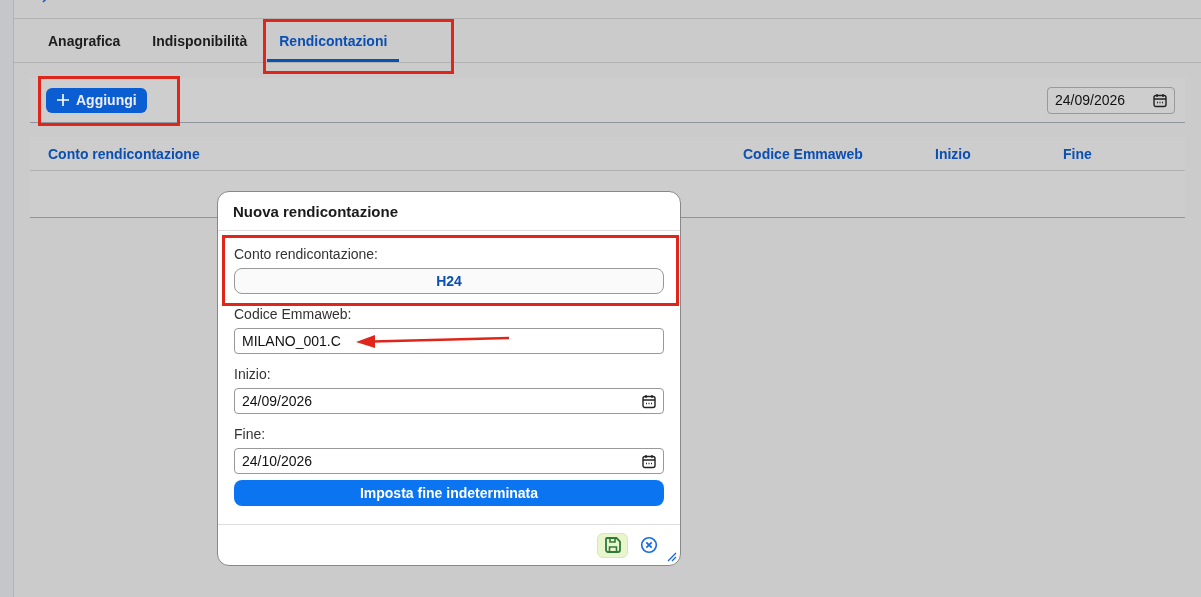 This screenshot has height=597, width=1201. What do you see at coordinates (449, 493) in the screenshot?
I see `set-indefinite-end-button: Imposta fine indeterminata` at bounding box center [449, 493].